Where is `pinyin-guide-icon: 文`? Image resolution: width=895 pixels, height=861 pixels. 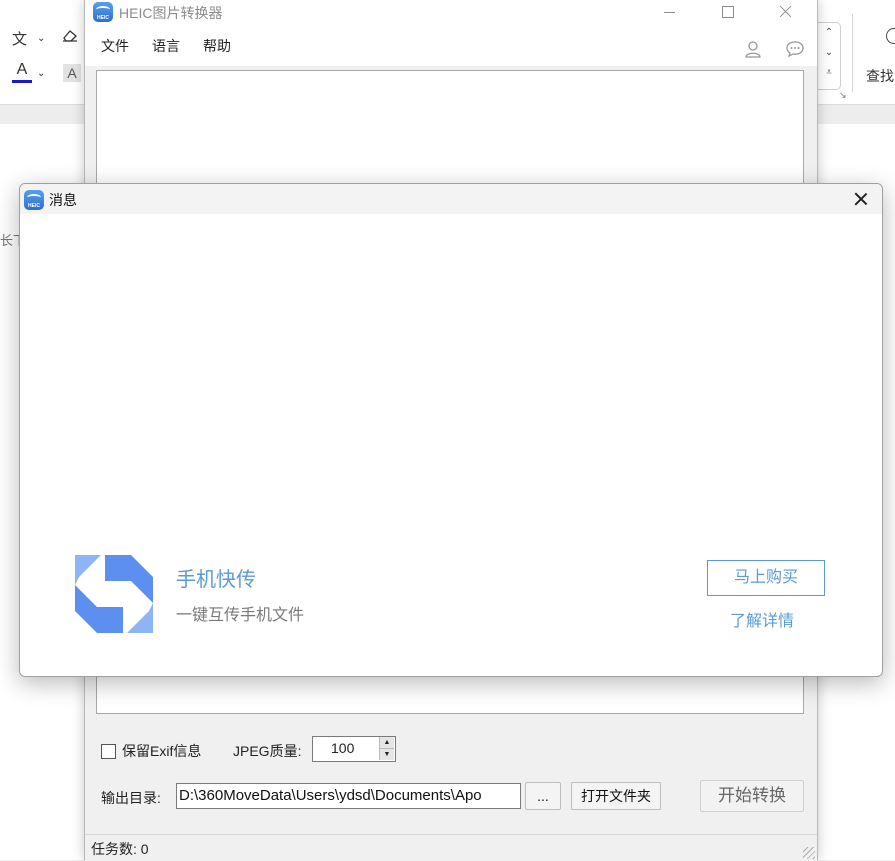 pinyin-guide-icon: 文 is located at coordinates (19, 38).